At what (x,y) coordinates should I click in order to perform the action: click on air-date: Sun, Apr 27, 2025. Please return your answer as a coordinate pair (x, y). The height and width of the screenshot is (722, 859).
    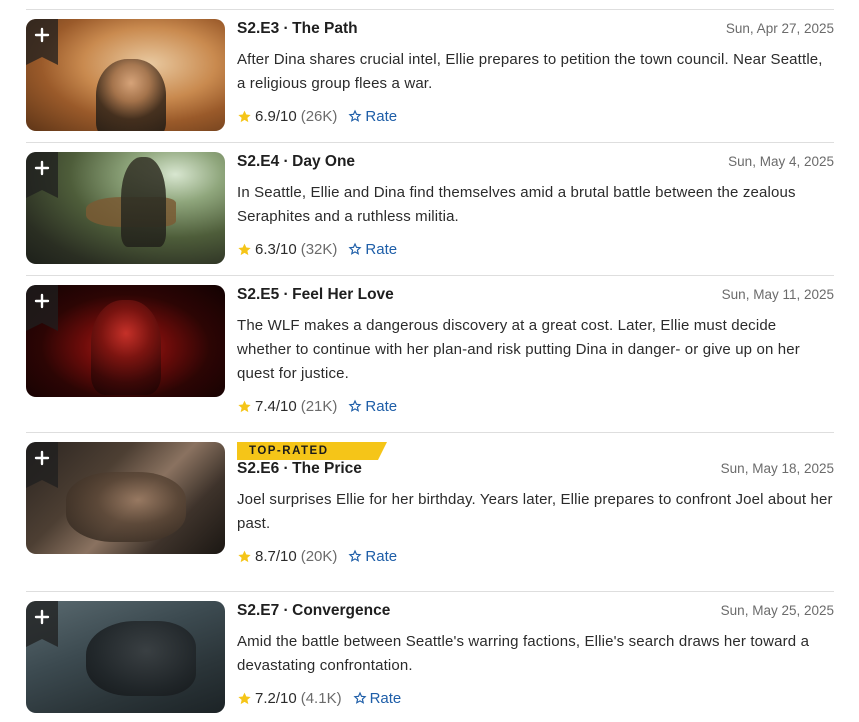
    Looking at the image, I should click on (779, 28).